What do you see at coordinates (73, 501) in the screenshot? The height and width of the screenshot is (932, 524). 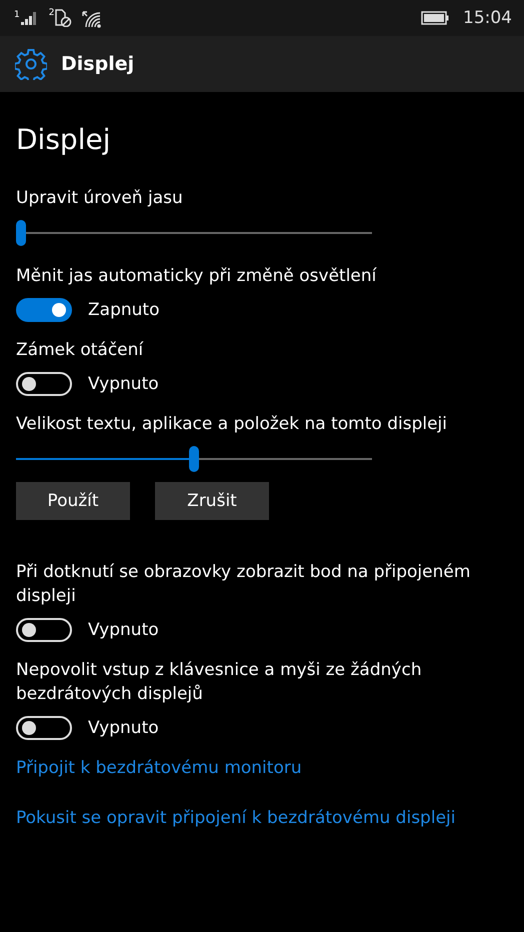 I see `action-button: Použít` at bounding box center [73, 501].